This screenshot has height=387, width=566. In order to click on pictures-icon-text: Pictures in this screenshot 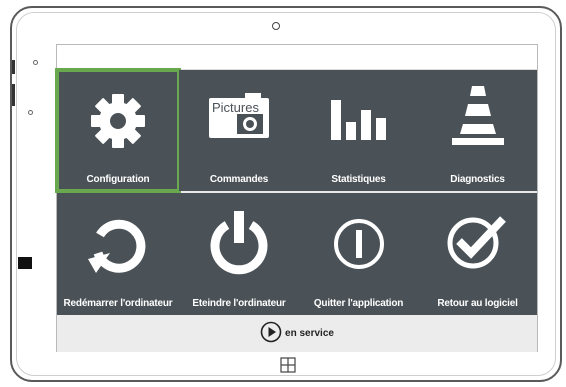, I will do `click(235, 107)`.